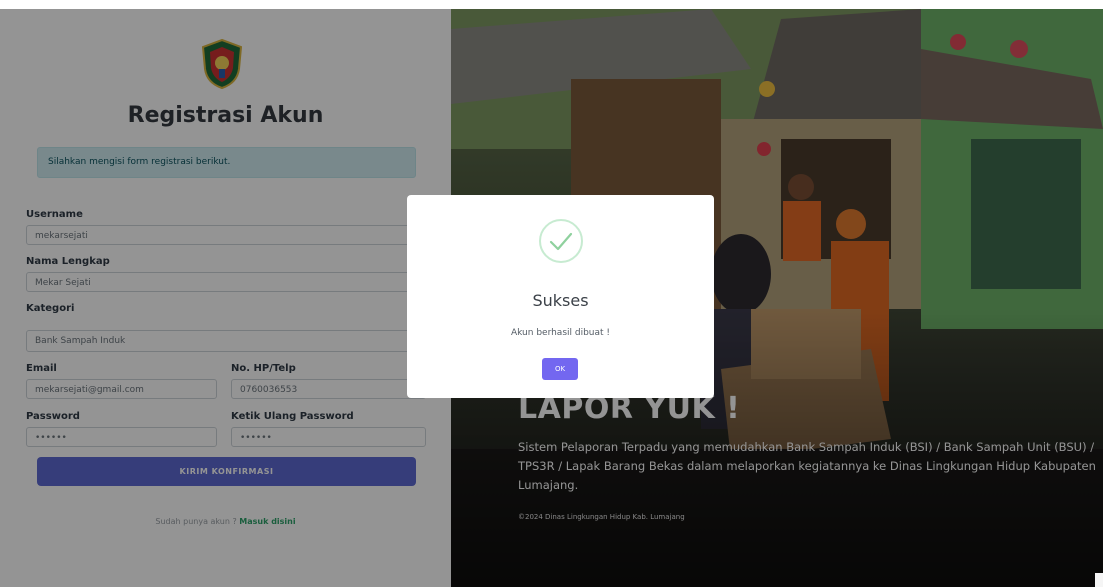  I want to click on corner-mark, so click(1099, 580).